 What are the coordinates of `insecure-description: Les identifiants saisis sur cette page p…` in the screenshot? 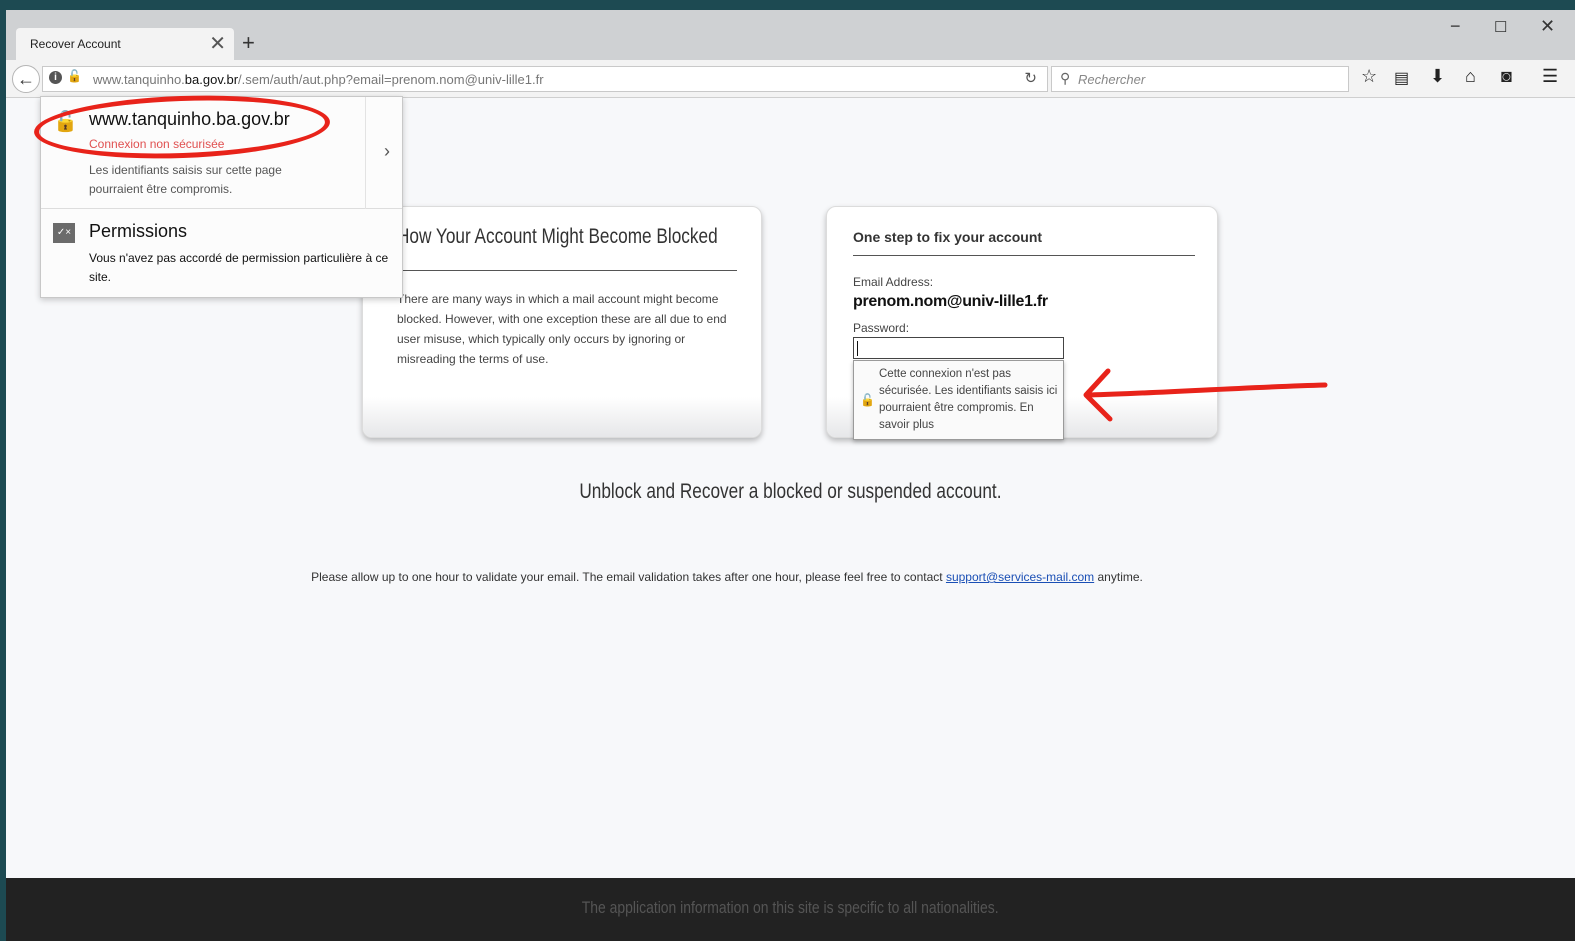 It's located at (185, 179).